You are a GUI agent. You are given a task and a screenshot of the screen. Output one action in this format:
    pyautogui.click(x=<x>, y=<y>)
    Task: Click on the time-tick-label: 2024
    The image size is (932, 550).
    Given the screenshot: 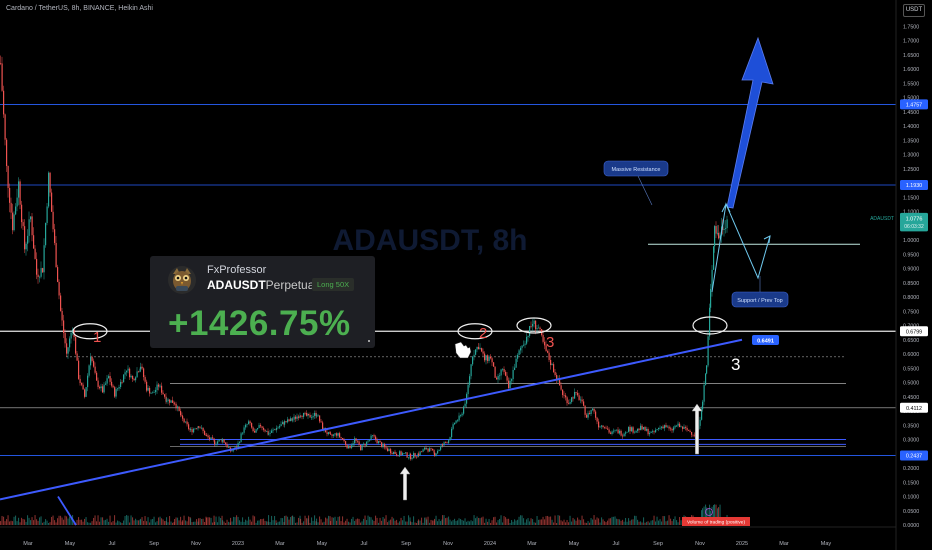 What is the action you would take?
    pyautogui.click(x=490, y=544)
    